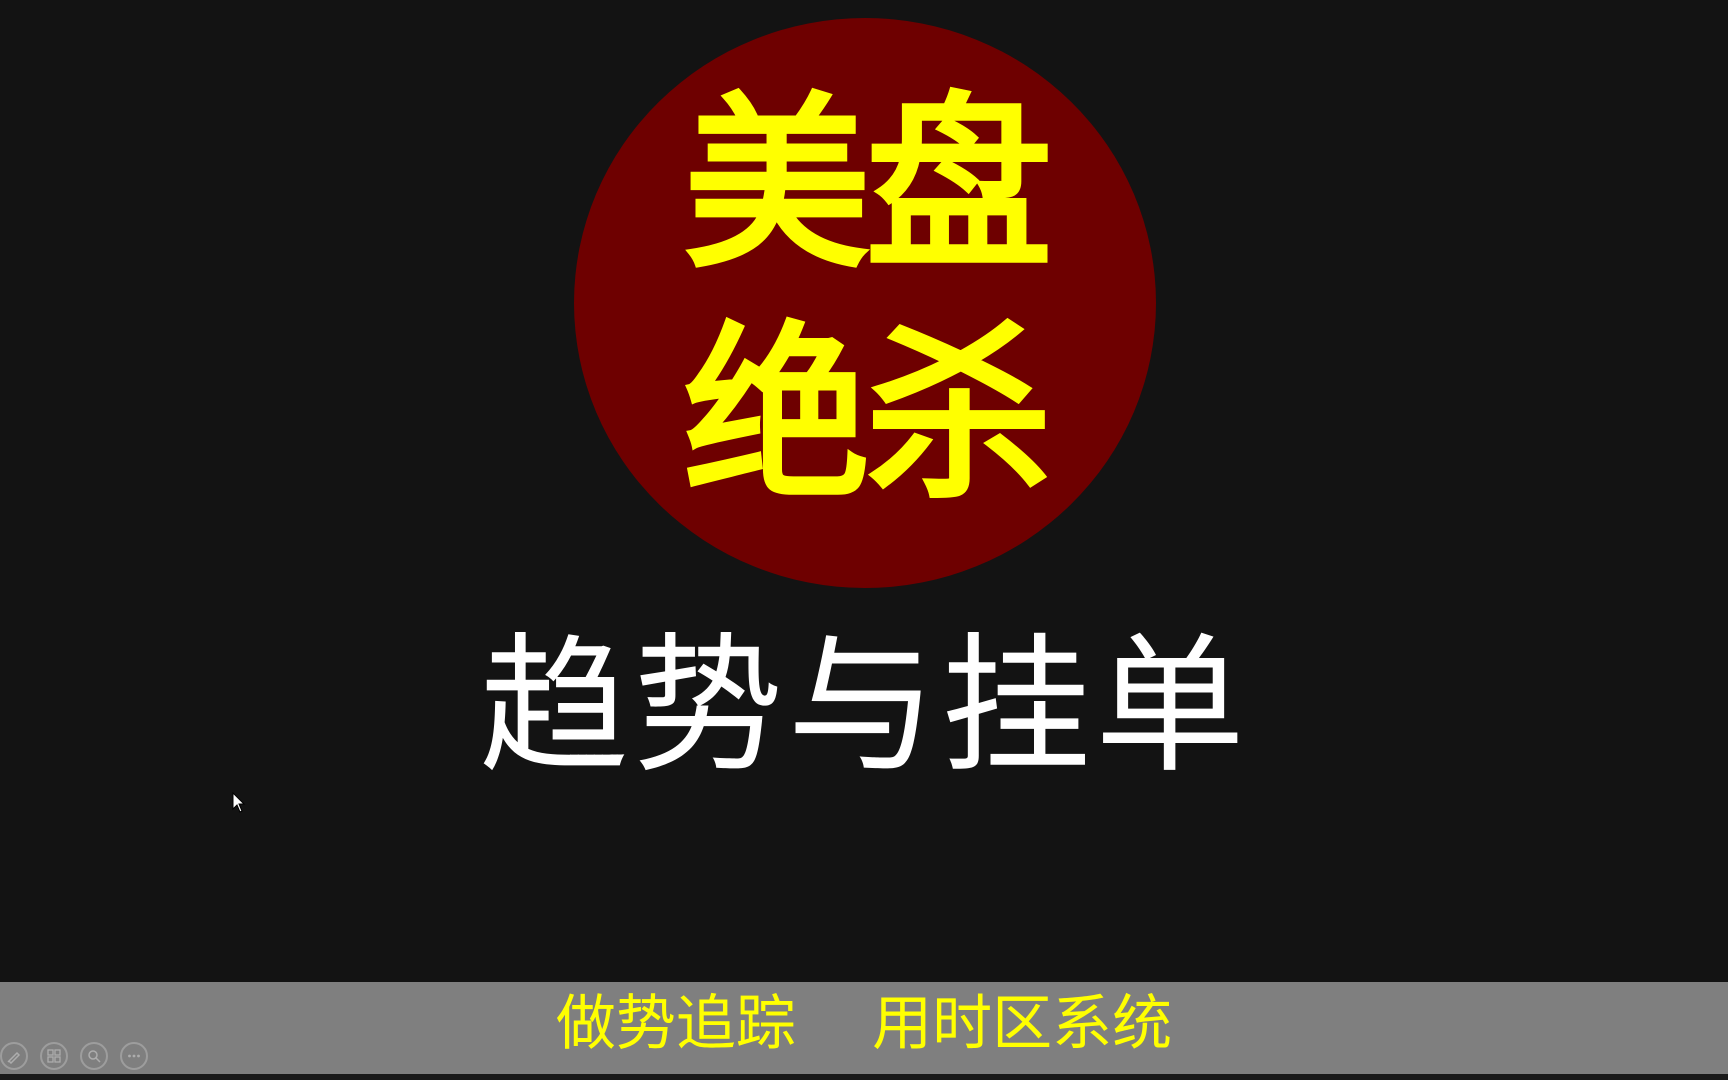 The width and height of the screenshot is (1728, 1080). I want to click on more-icon, so click(134, 1056).